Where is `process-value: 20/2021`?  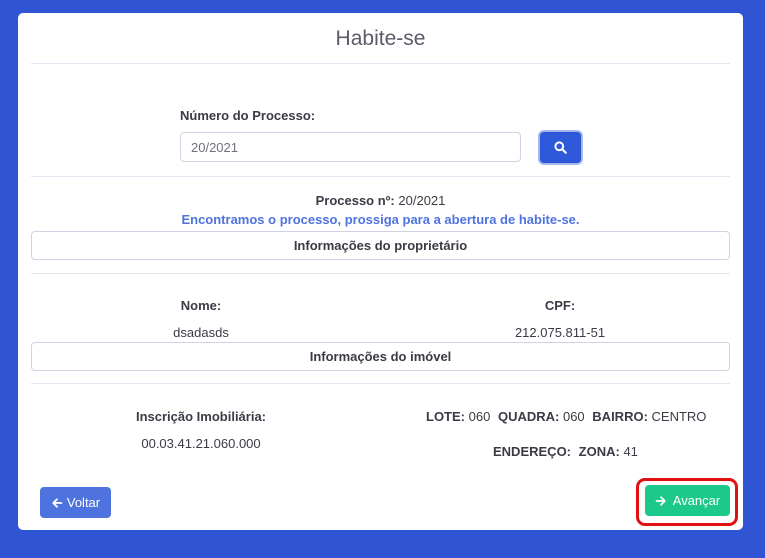 process-value: 20/2021 is located at coordinates (422, 200).